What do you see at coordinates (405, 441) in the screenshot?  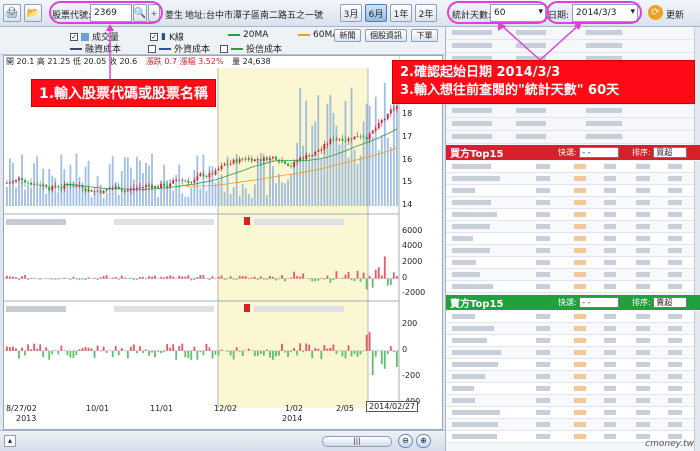 I see `zoom-out-icon: ⊖` at bounding box center [405, 441].